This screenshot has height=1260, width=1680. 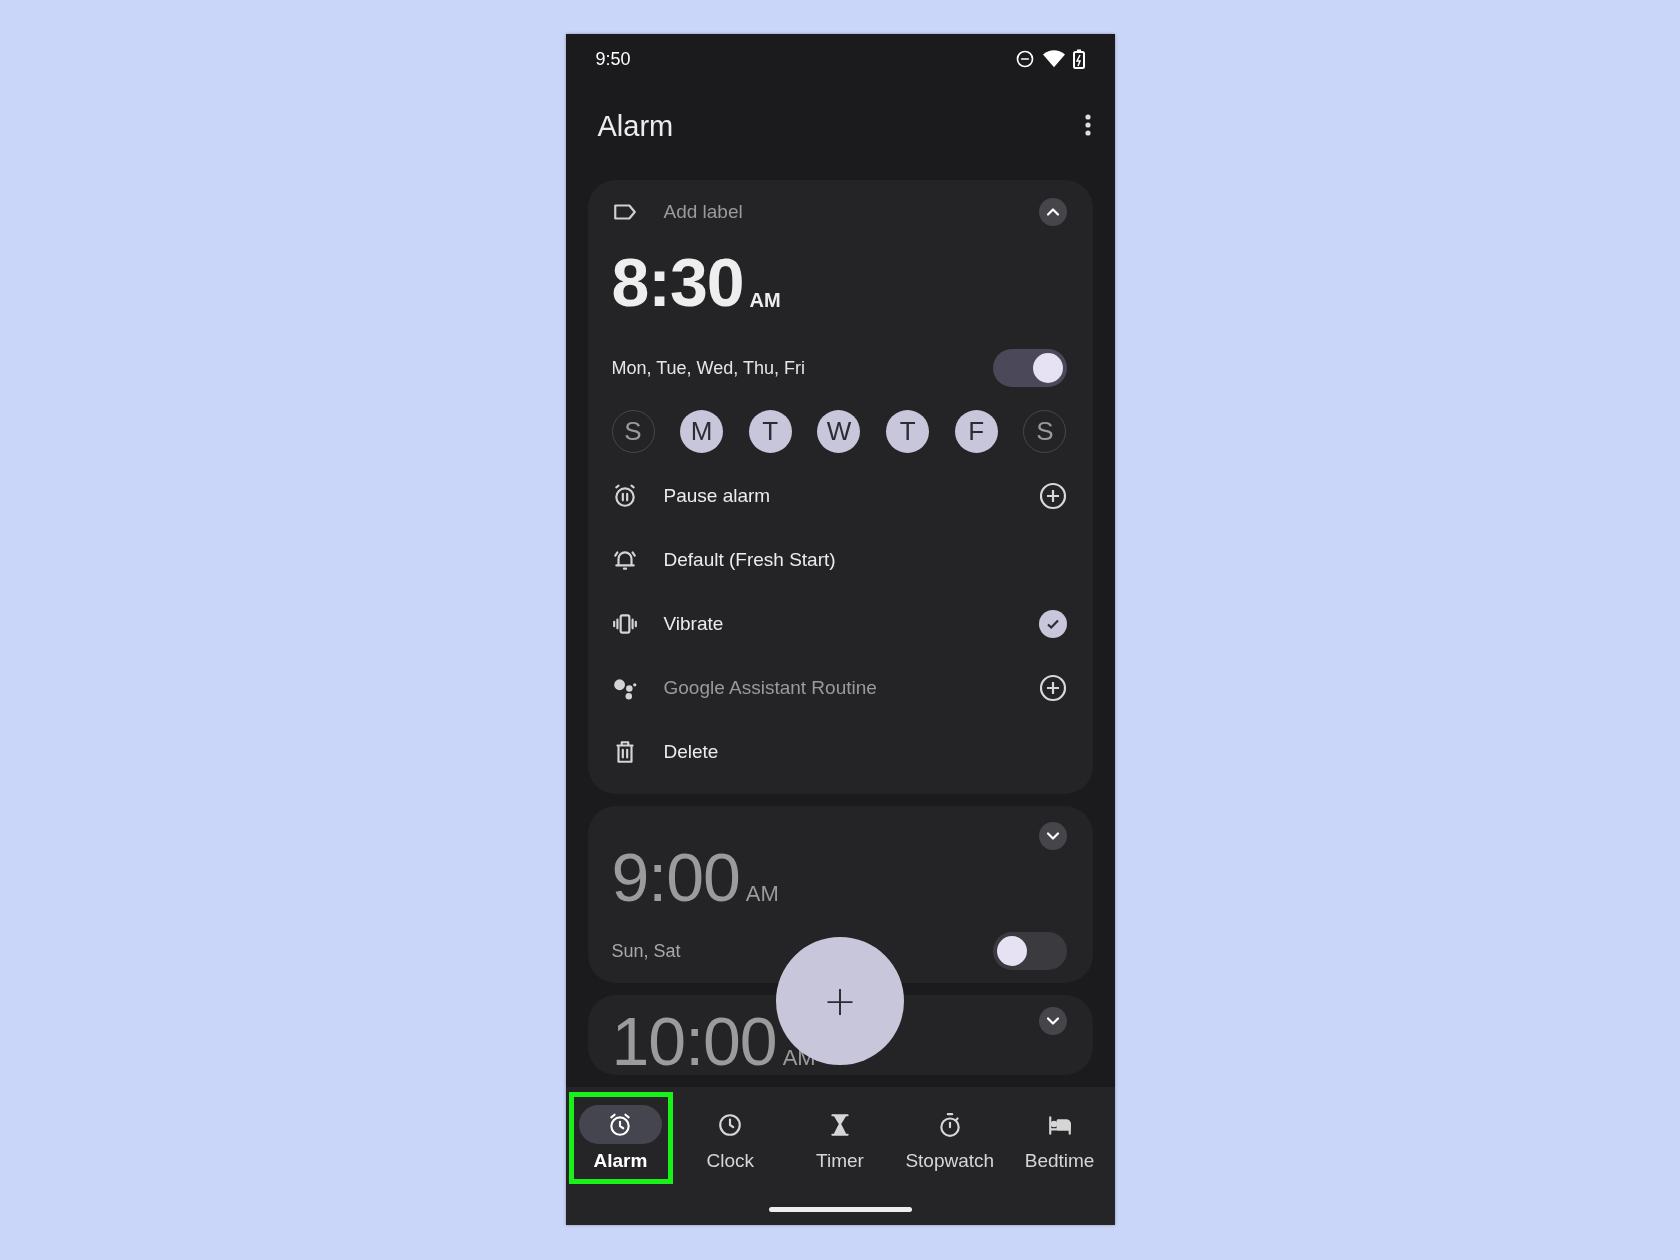 I want to click on alarm-days-summary: Mon, Tue, Wed, Thu, Fri, so click(x=708, y=368).